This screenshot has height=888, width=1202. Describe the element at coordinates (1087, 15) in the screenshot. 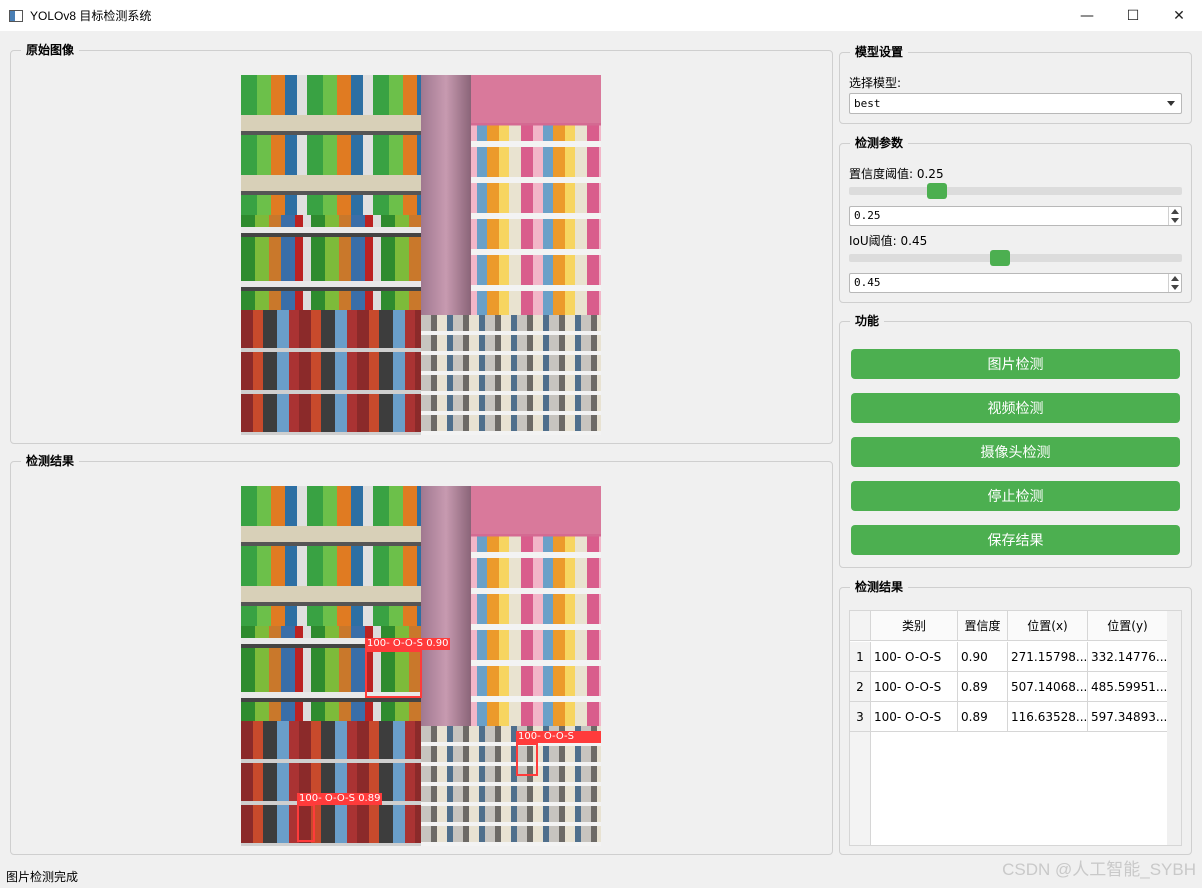

I see `minimize-button: —` at that location.